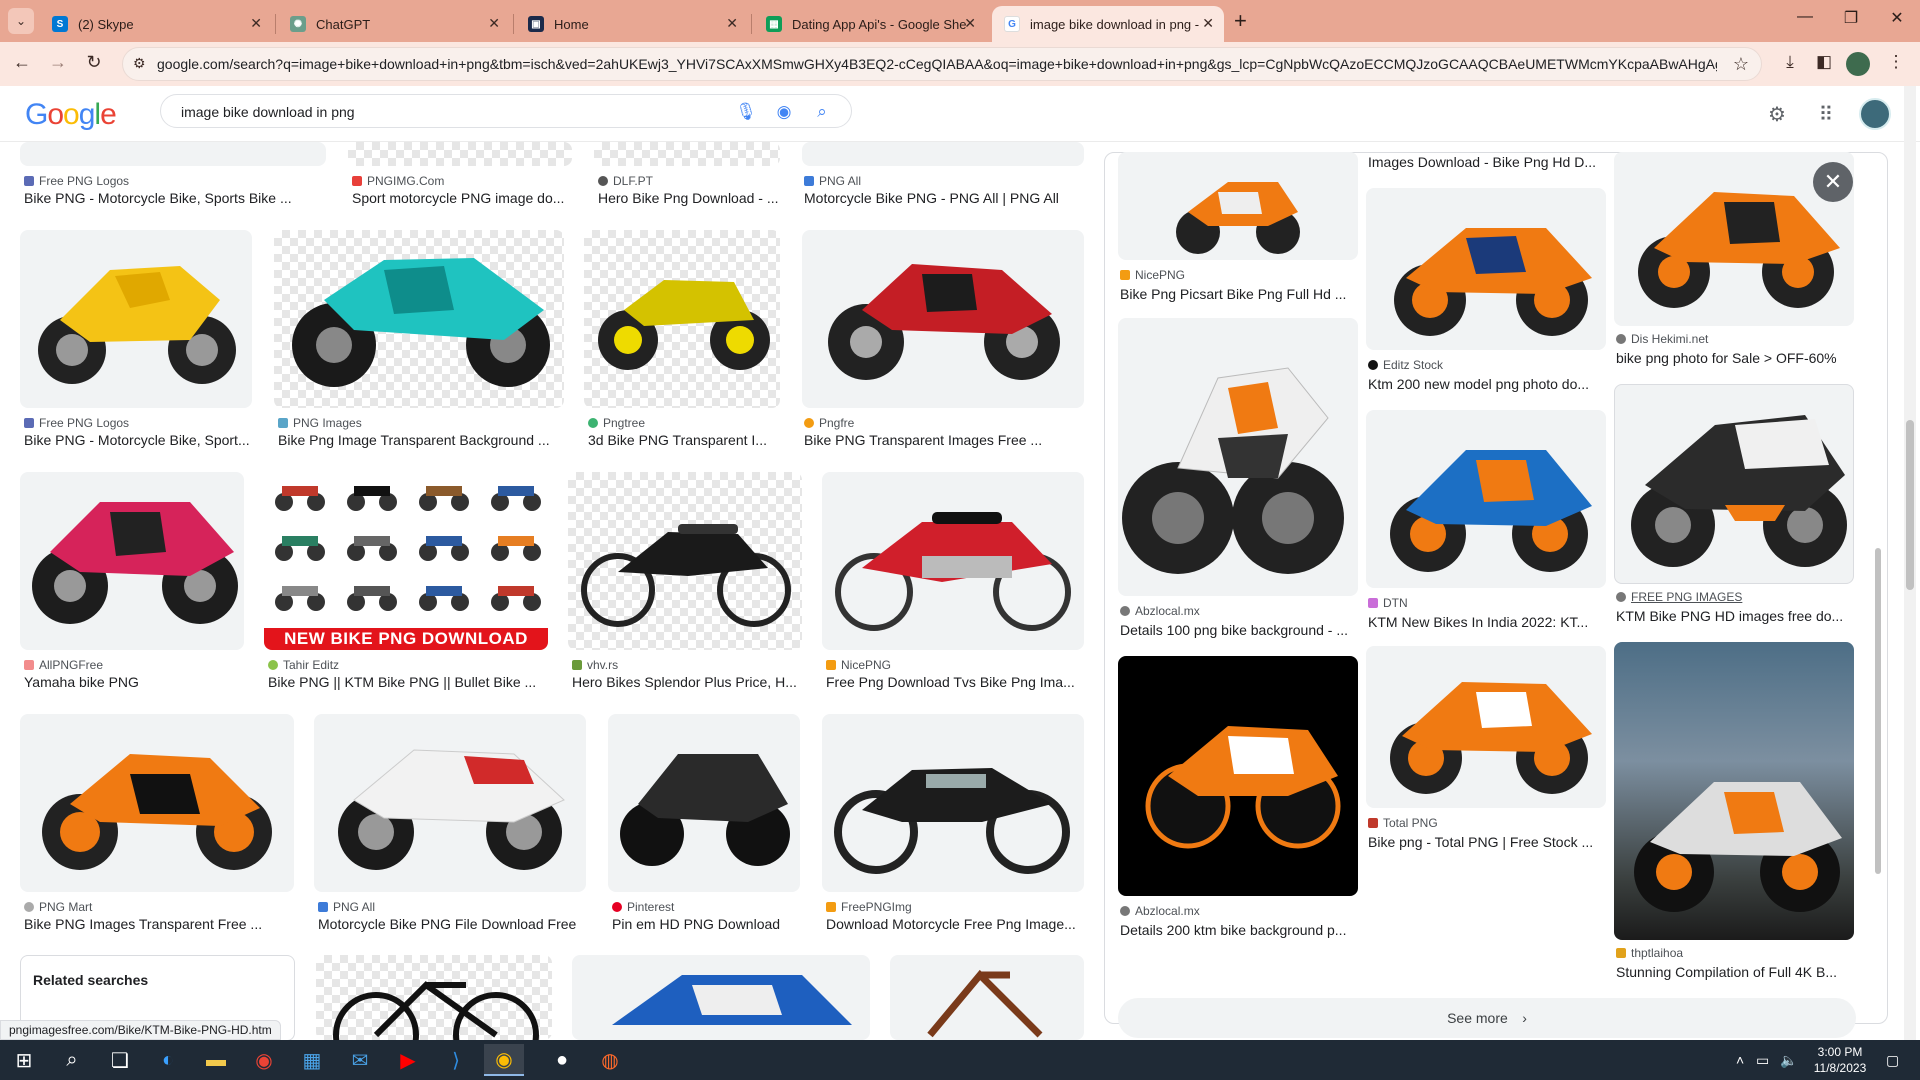 This screenshot has height=1080, width=1920. What do you see at coordinates (1488, 622) in the screenshot?
I see `result-title: KTM New Bikes In India 2022` at bounding box center [1488, 622].